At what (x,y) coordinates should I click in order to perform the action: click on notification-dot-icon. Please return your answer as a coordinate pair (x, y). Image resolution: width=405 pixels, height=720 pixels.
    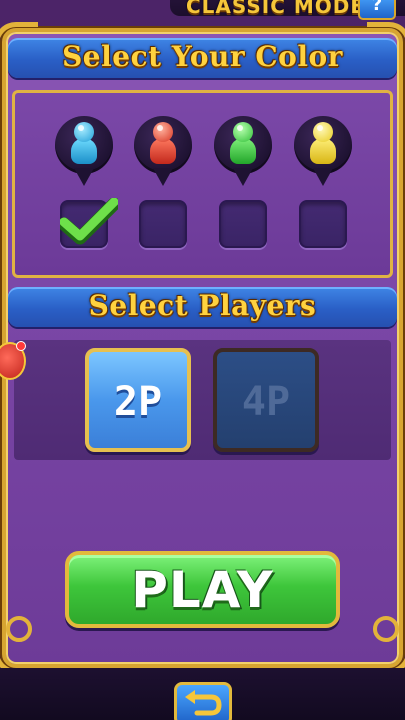
    Looking at the image, I should click on (21, 346).